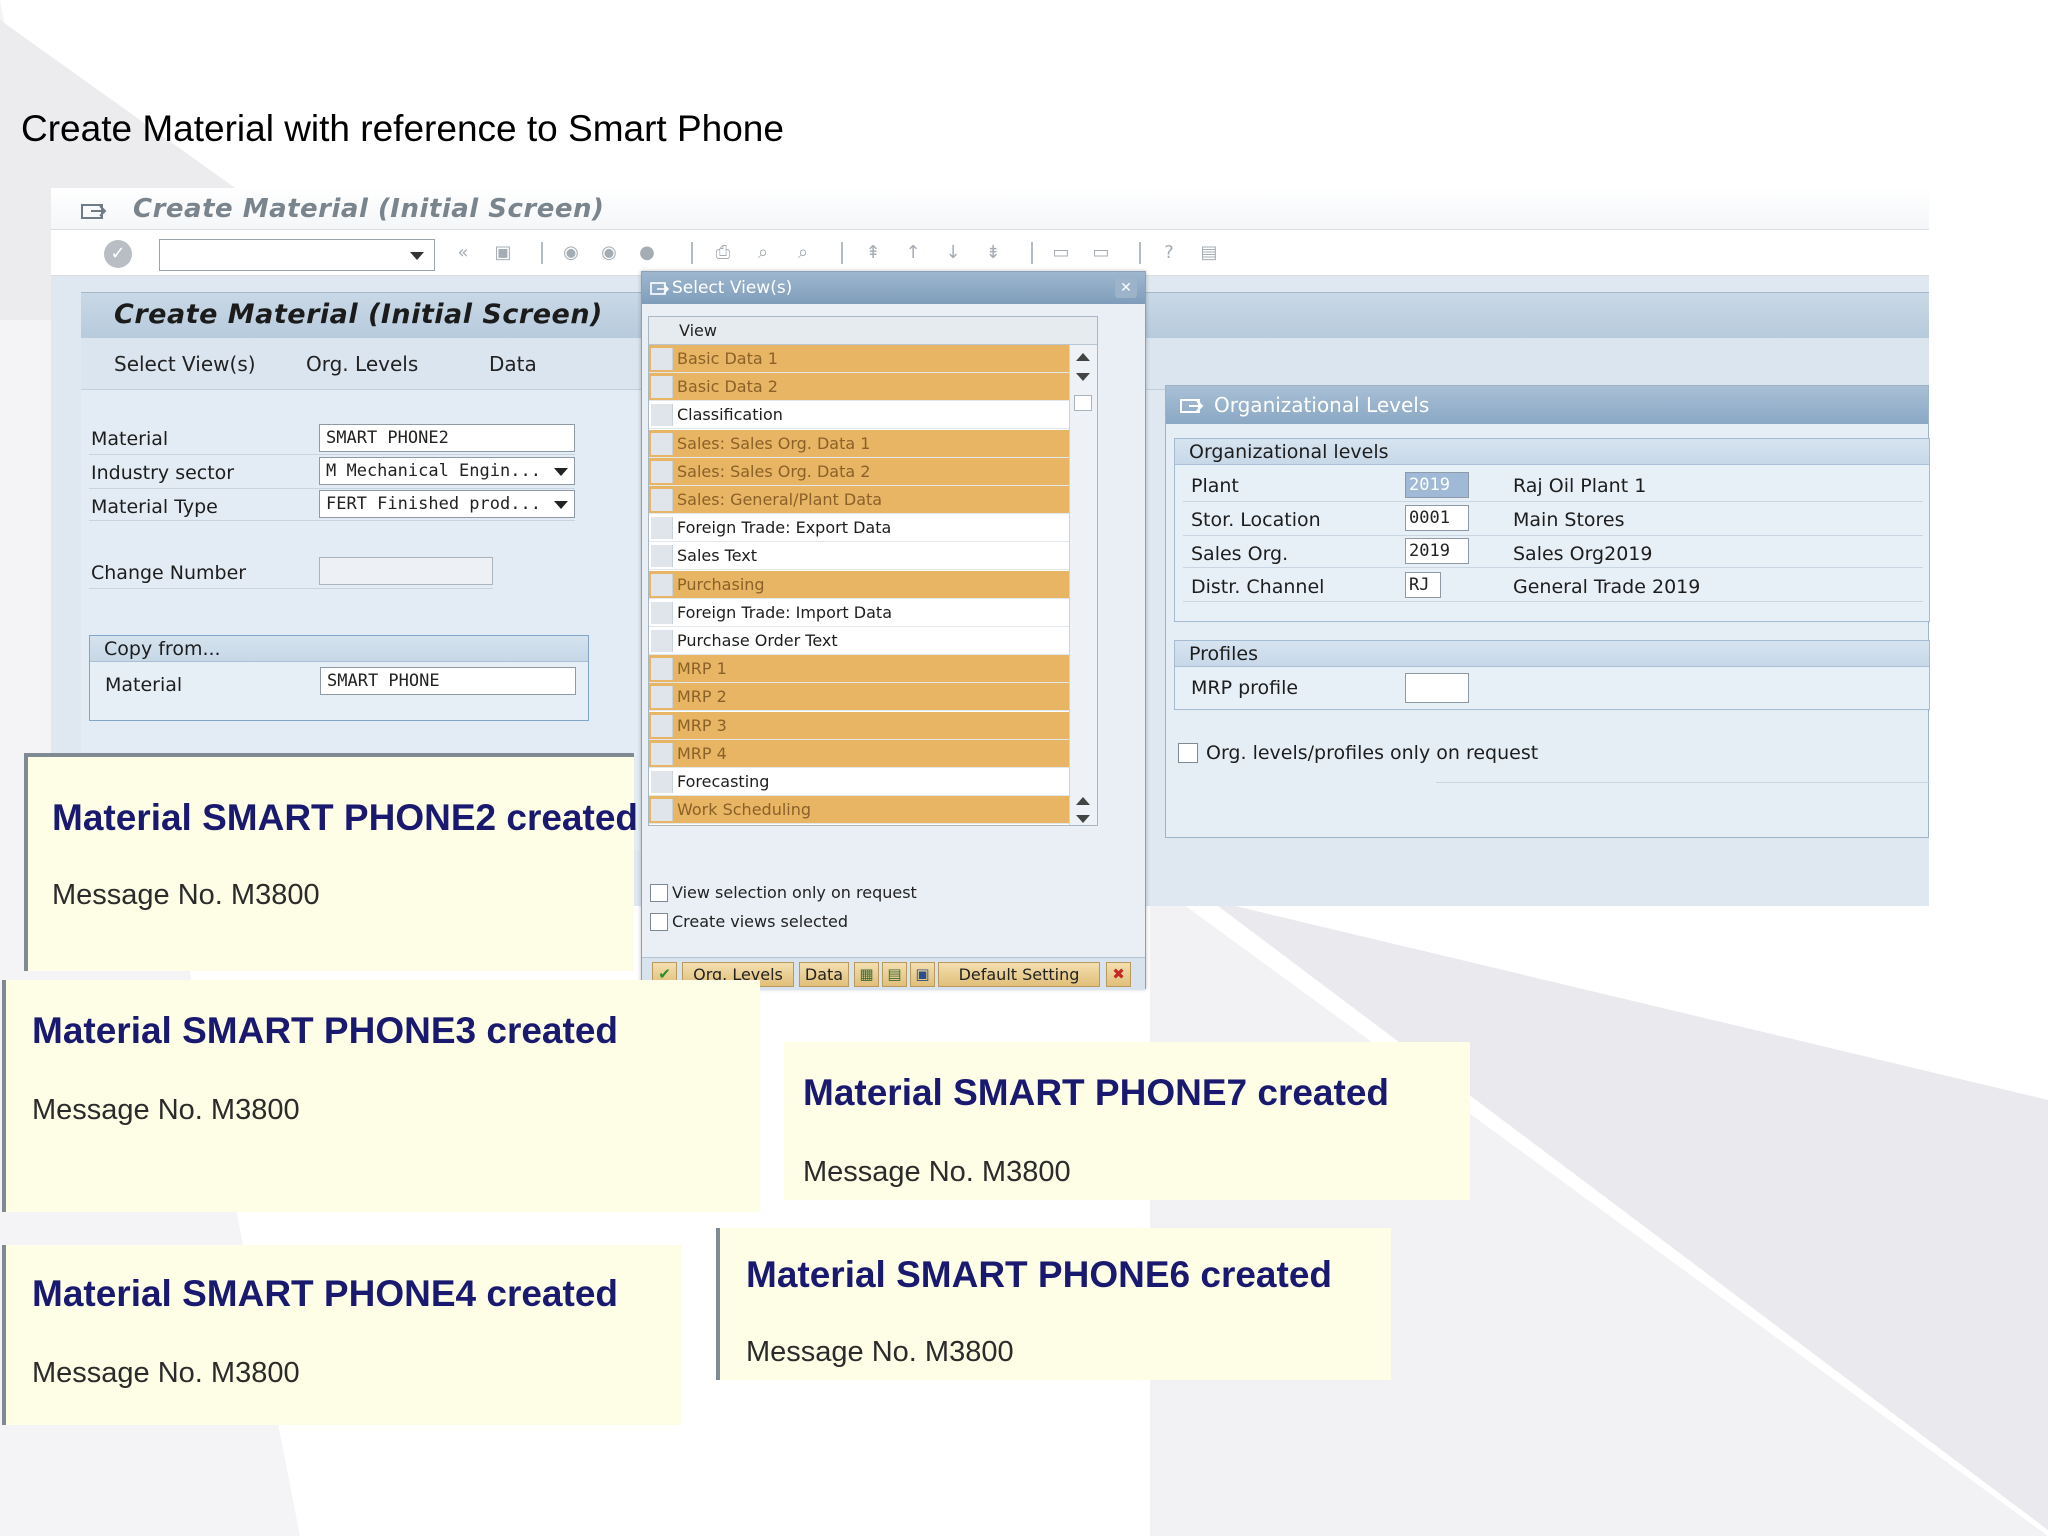 Image resolution: width=2048 pixels, height=1536 pixels. Describe the element at coordinates (447, 438) in the screenshot. I see `material-field: SMART PHONE2` at that location.